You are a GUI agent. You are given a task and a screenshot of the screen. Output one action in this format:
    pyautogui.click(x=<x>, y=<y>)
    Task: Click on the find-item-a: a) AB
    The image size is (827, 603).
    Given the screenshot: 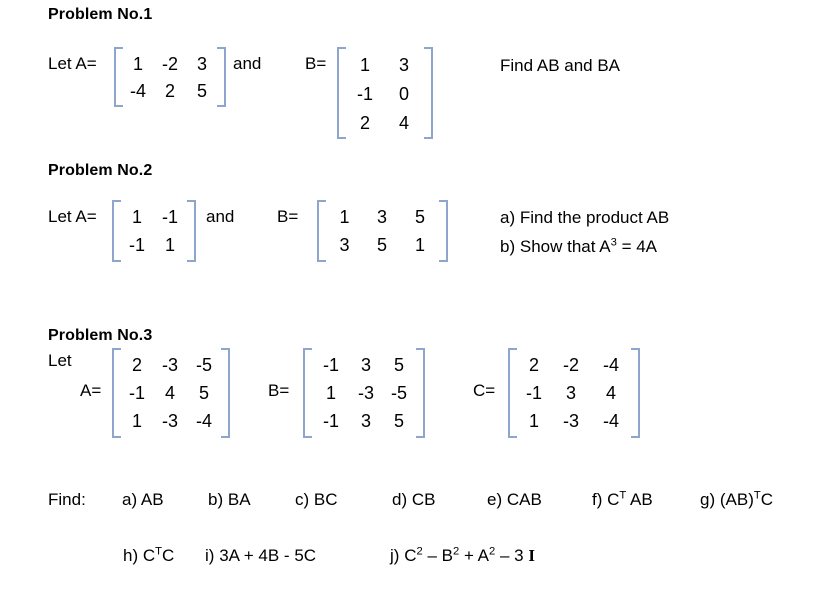 What is the action you would take?
    pyautogui.click(x=143, y=500)
    